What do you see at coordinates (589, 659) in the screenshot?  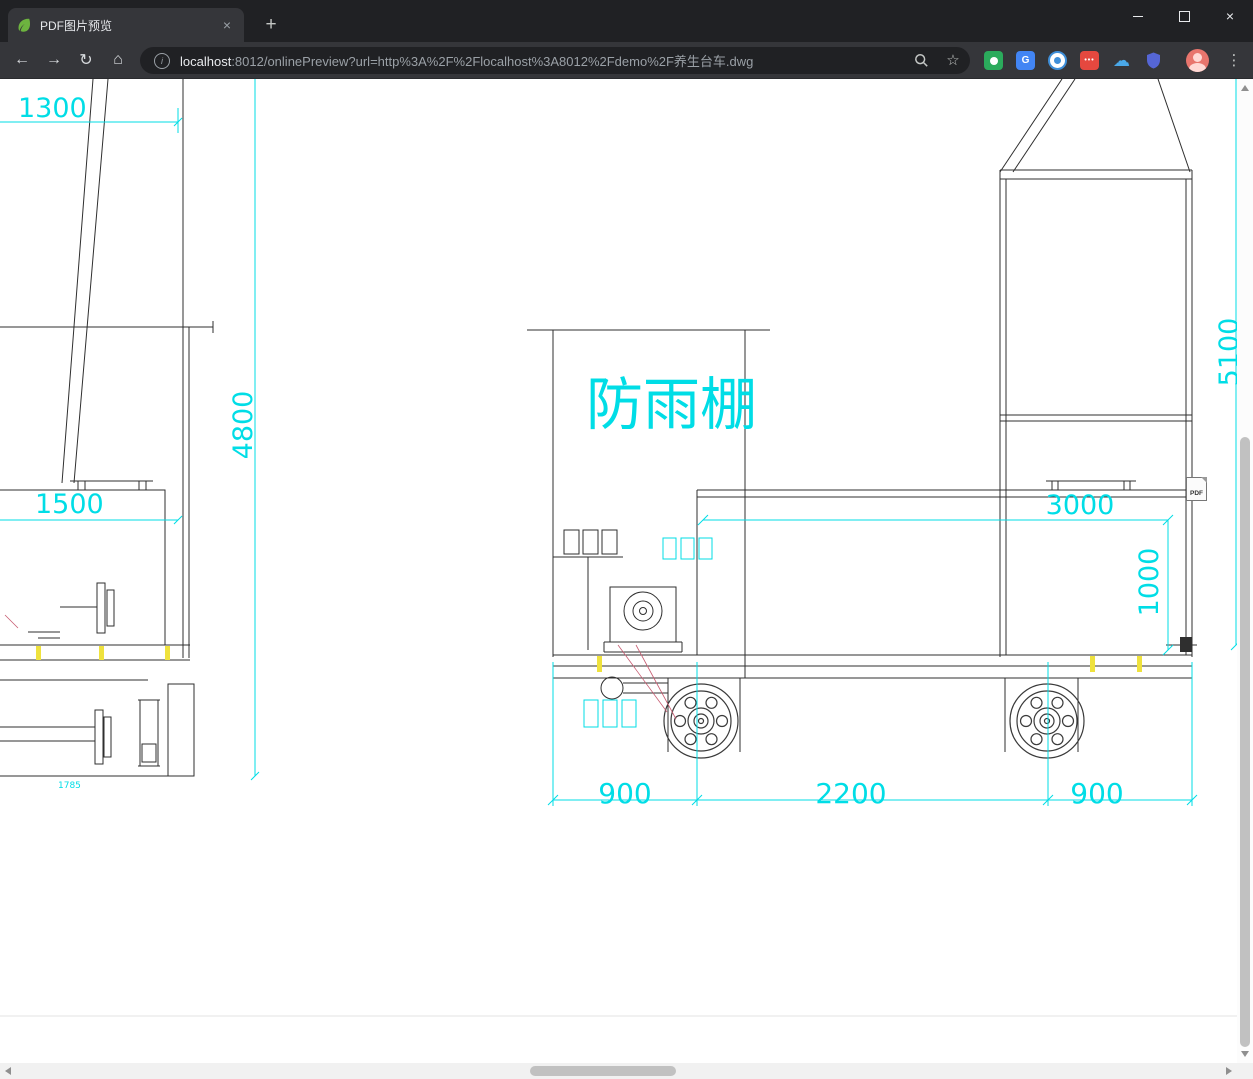 I see `highlight-ticks` at bounding box center [589, 659].